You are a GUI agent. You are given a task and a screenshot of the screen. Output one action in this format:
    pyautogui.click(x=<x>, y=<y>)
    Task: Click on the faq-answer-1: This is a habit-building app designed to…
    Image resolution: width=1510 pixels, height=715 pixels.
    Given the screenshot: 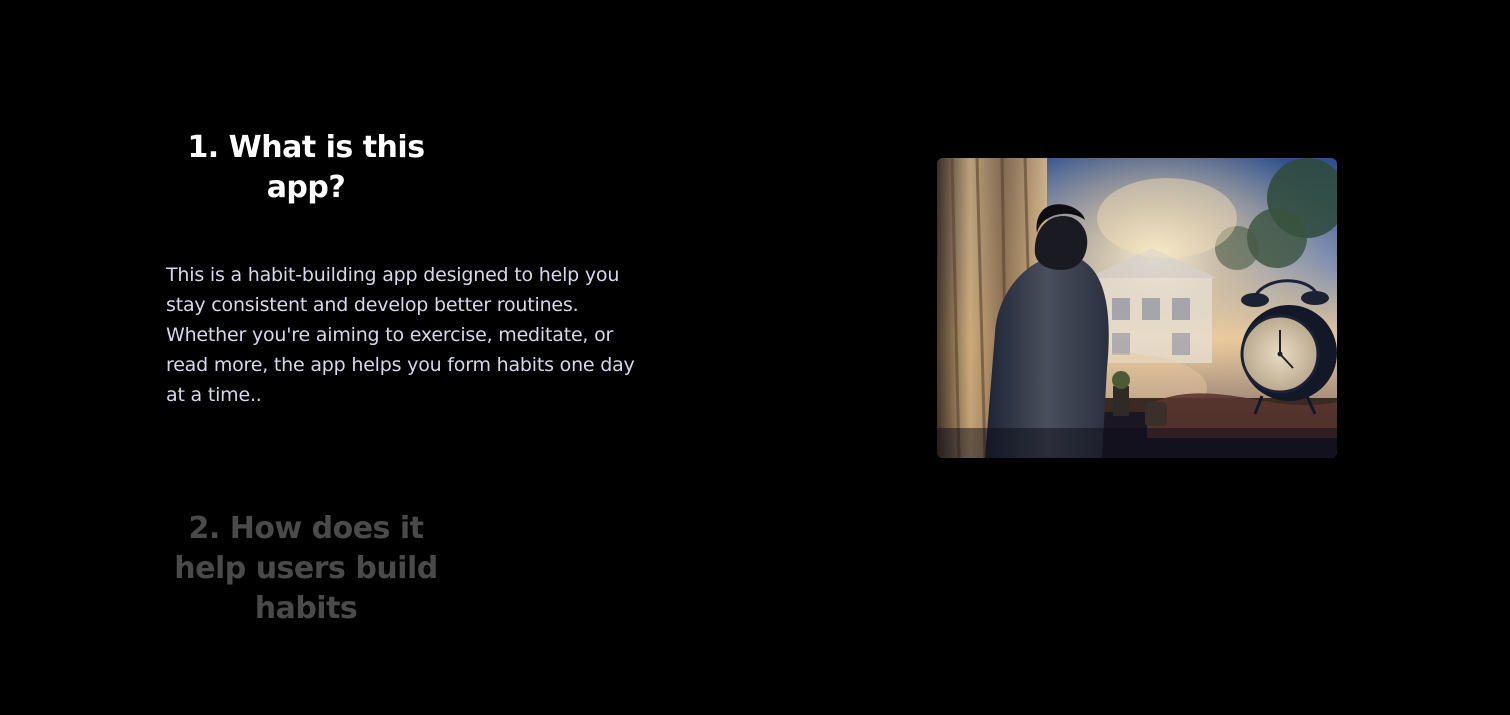 What is the action you would take?
    pyautogui.click(x=400, y=335)
    